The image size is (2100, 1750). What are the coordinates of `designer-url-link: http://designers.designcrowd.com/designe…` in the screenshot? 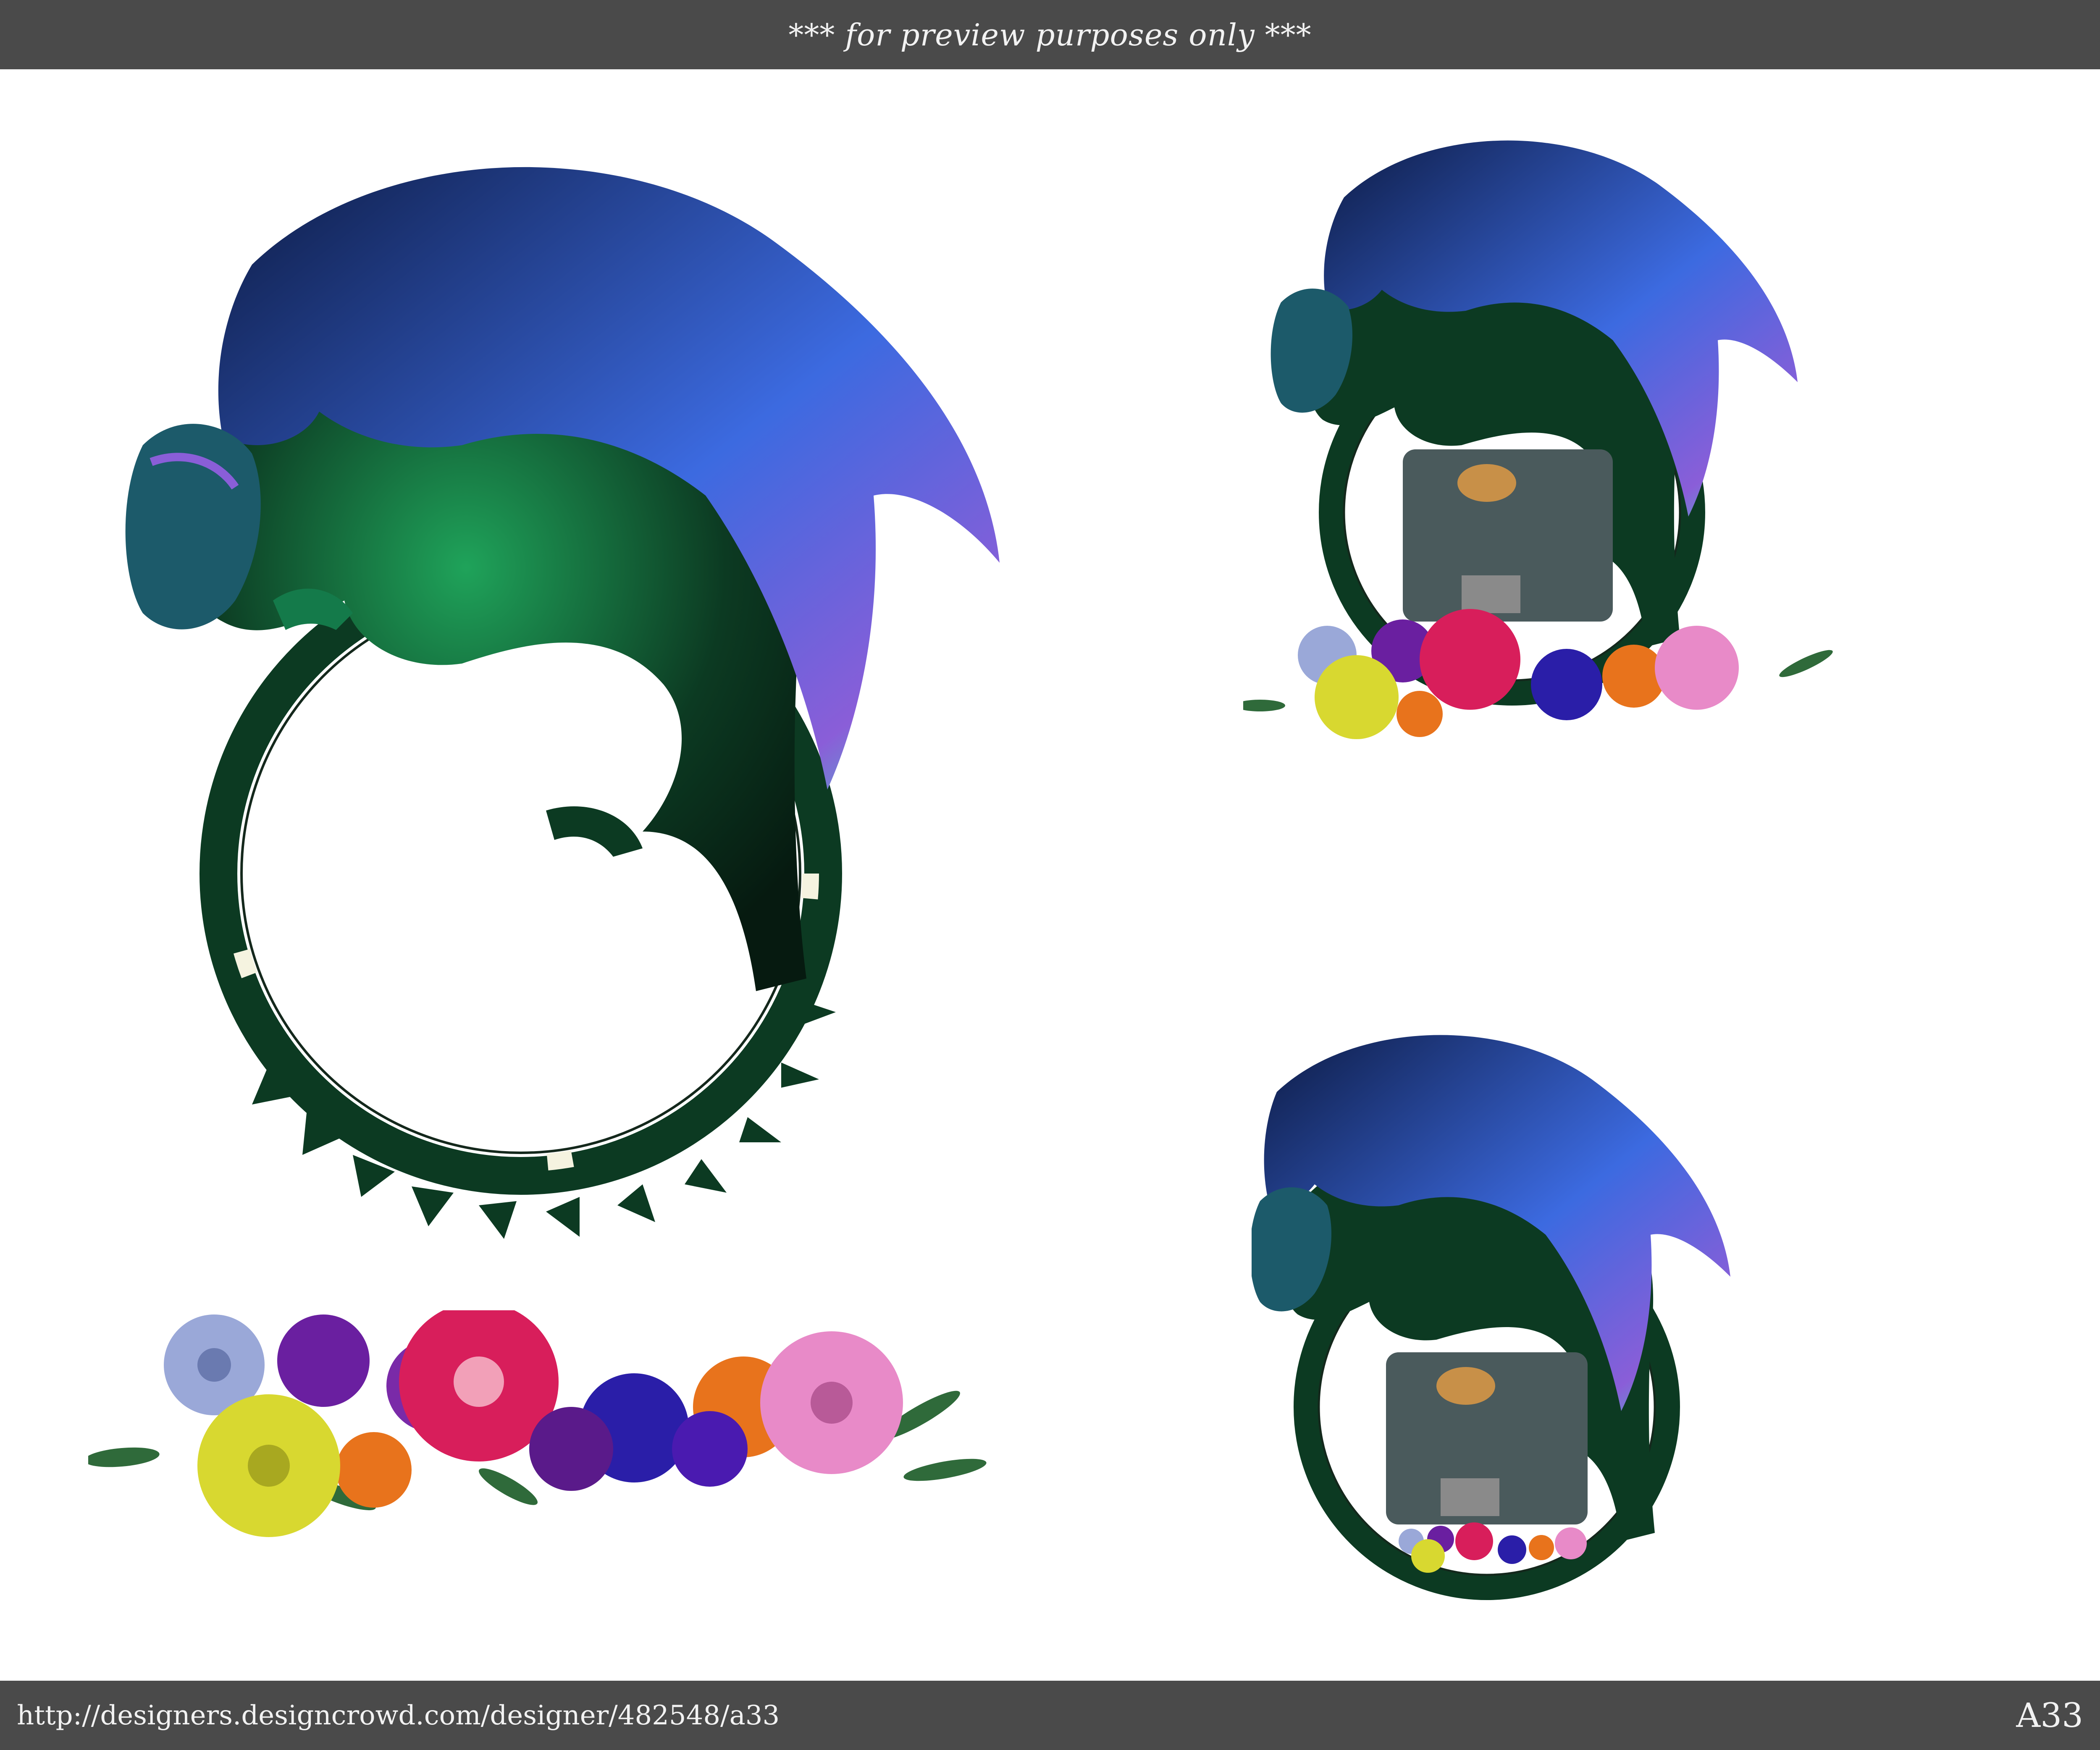 It's located at (398, 1715).